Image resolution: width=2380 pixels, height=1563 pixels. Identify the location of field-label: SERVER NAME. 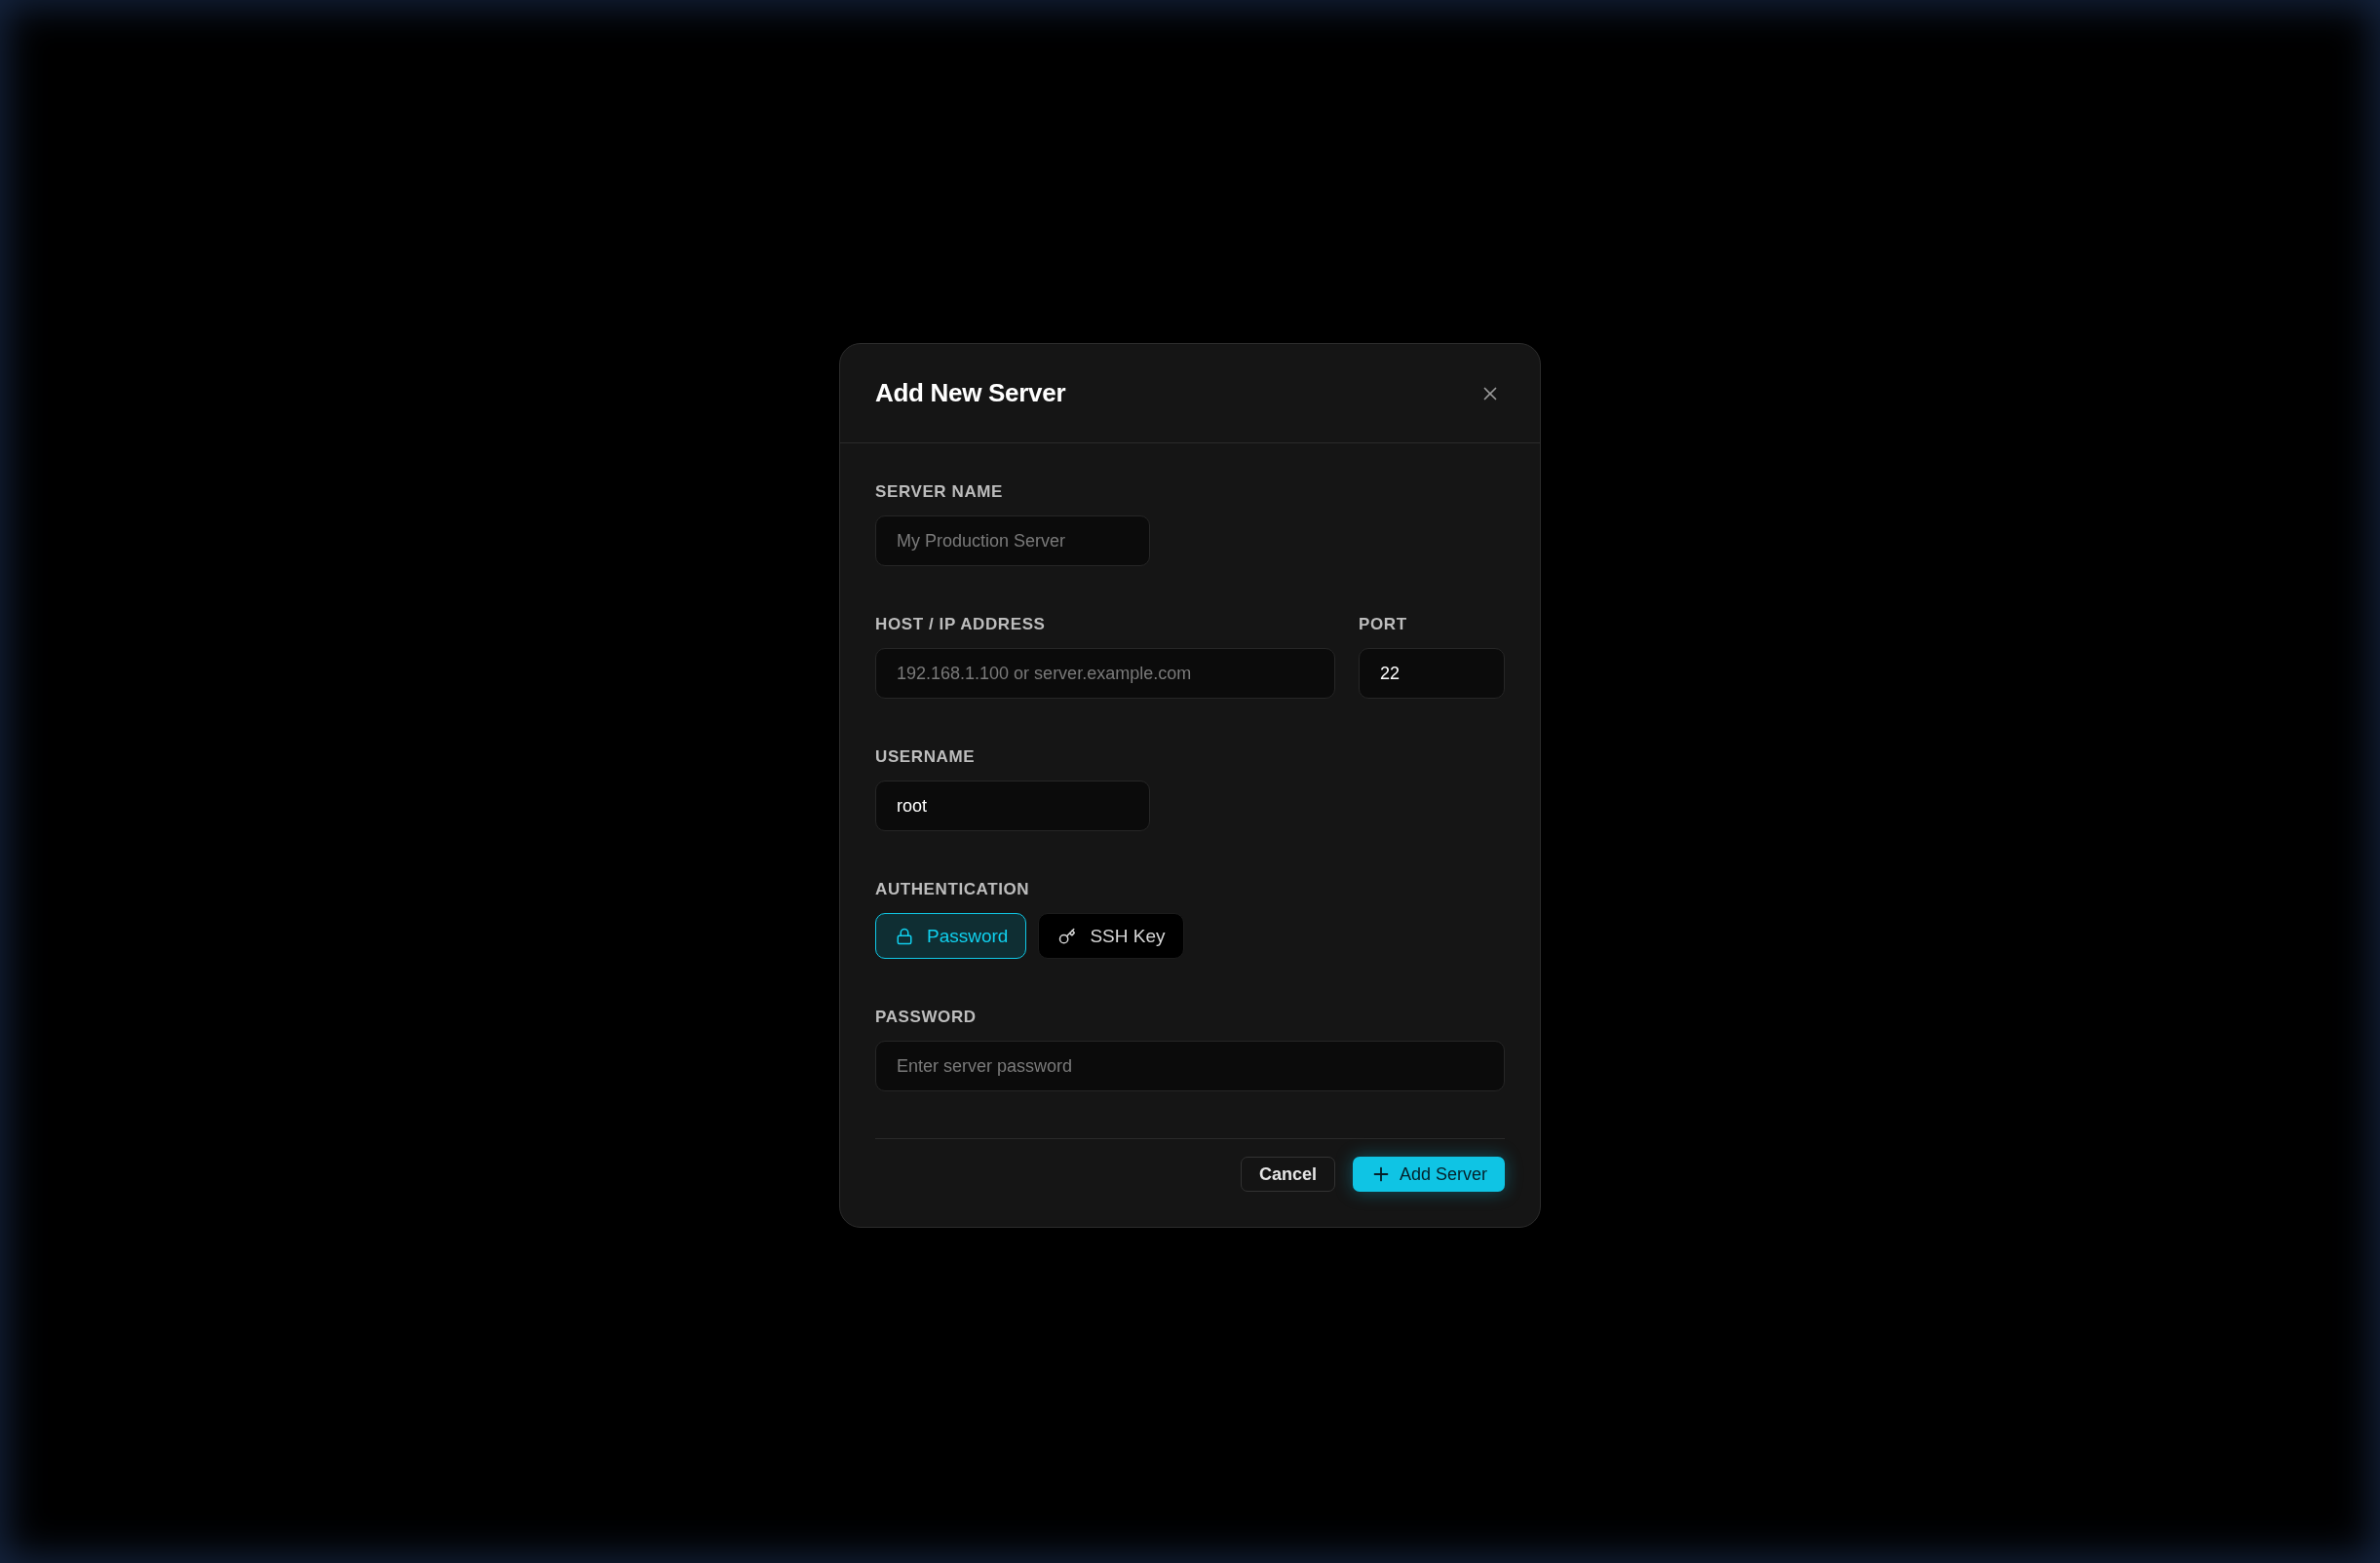
(939, 492).